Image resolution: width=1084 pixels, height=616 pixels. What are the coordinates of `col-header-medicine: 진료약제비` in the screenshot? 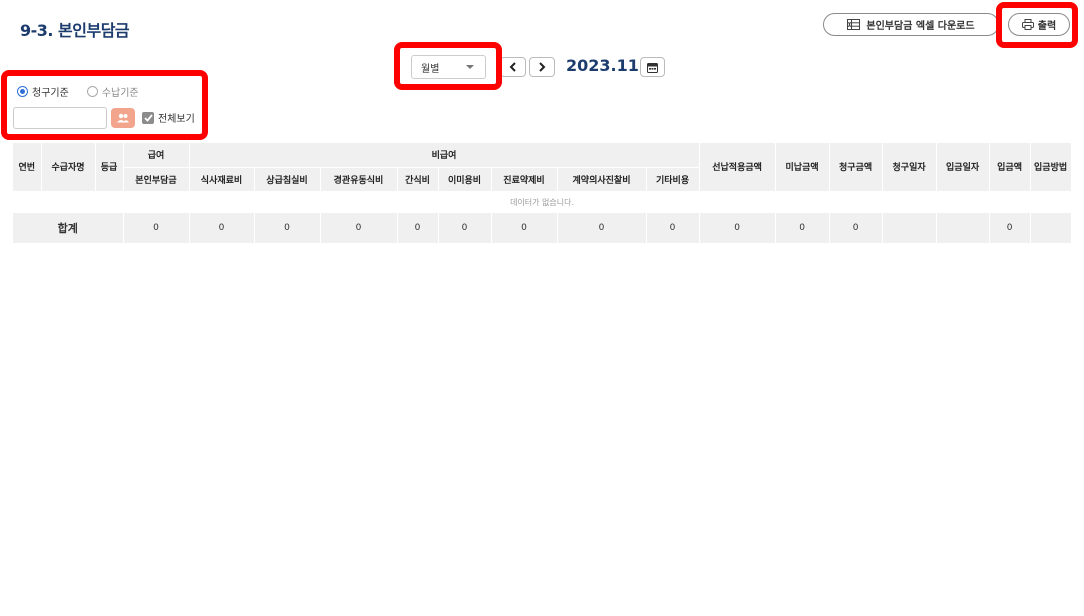 It's located at (524, 179).